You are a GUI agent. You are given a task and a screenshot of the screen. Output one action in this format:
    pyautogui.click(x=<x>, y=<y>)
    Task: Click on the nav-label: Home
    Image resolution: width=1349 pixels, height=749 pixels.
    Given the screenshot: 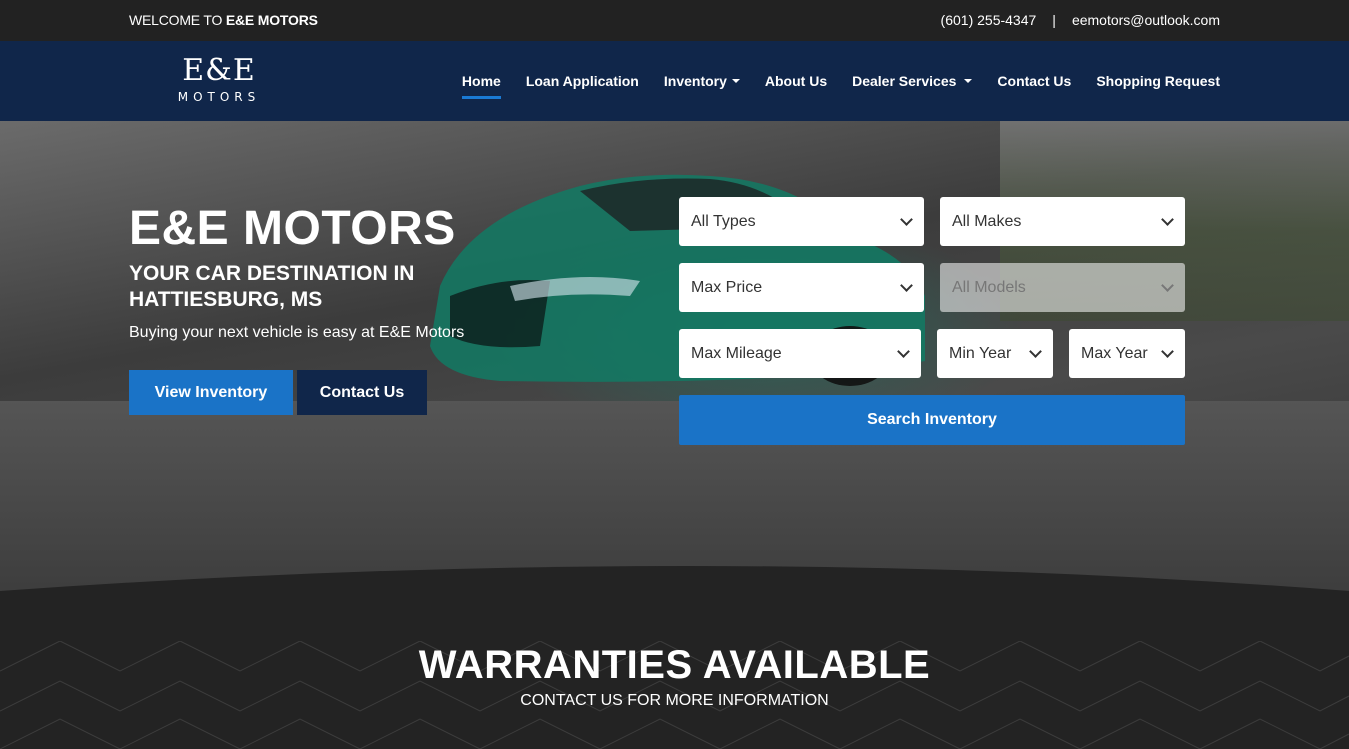 What is the action you would take?
    pyautogui.click(x=481, y=81)
    